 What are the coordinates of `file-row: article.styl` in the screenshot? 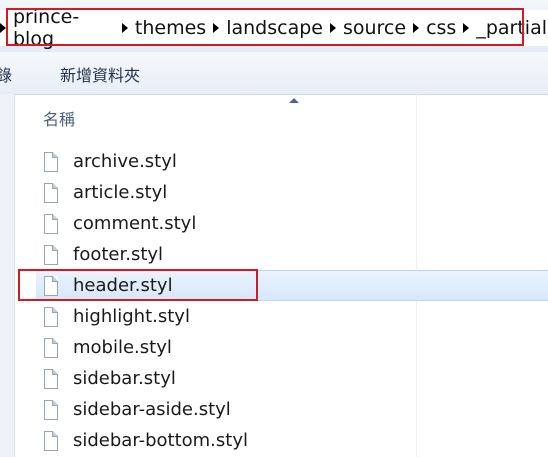 It's located at (292, 192).